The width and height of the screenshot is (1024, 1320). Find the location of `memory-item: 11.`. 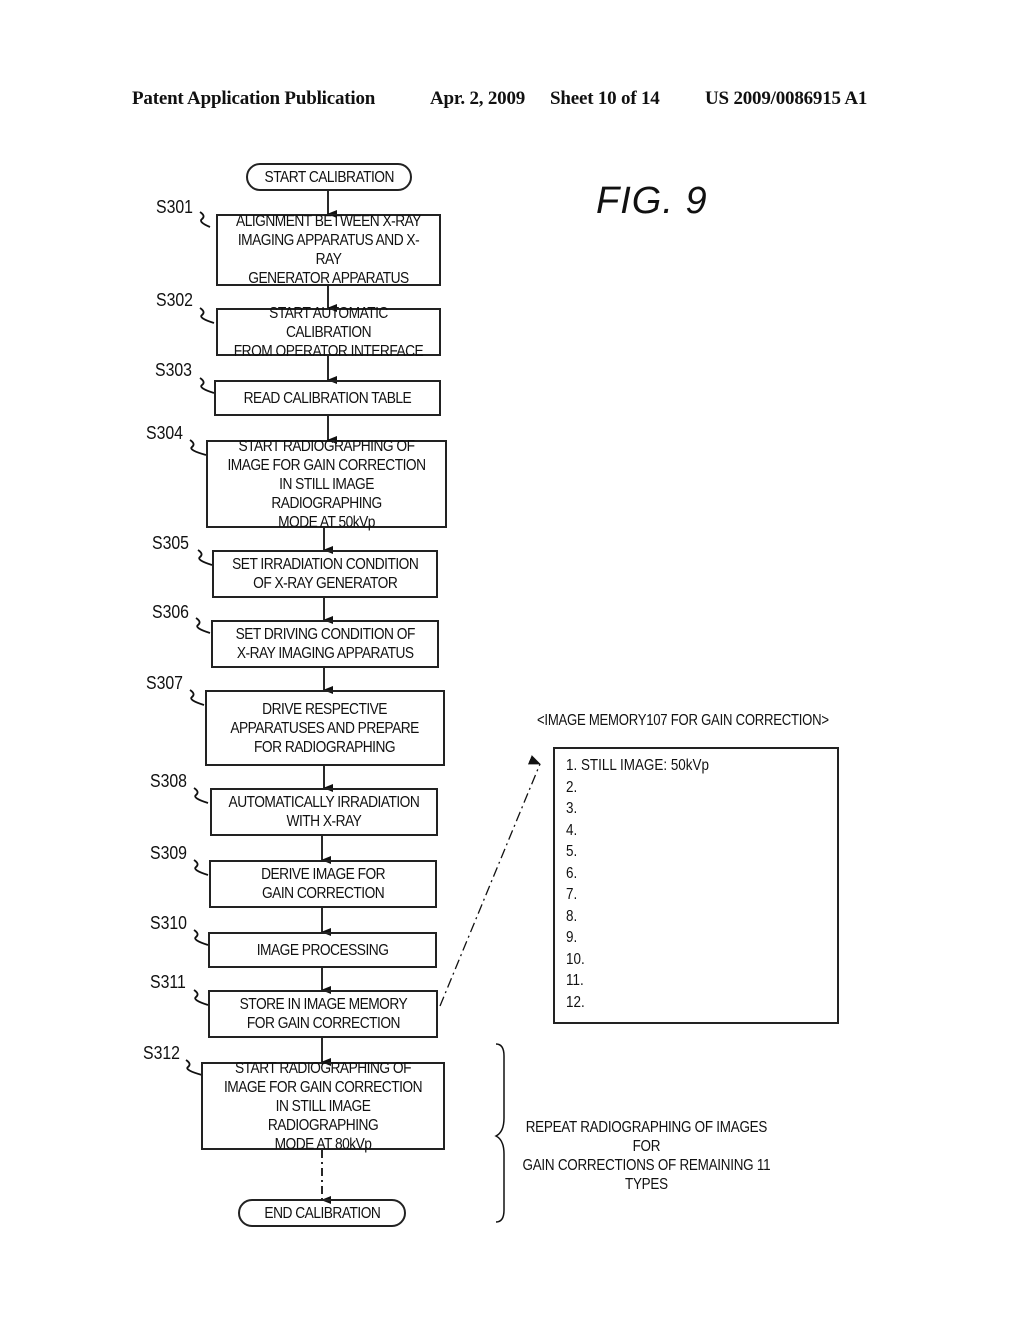

memory-item: 11. is located at coordinates (575, 980).